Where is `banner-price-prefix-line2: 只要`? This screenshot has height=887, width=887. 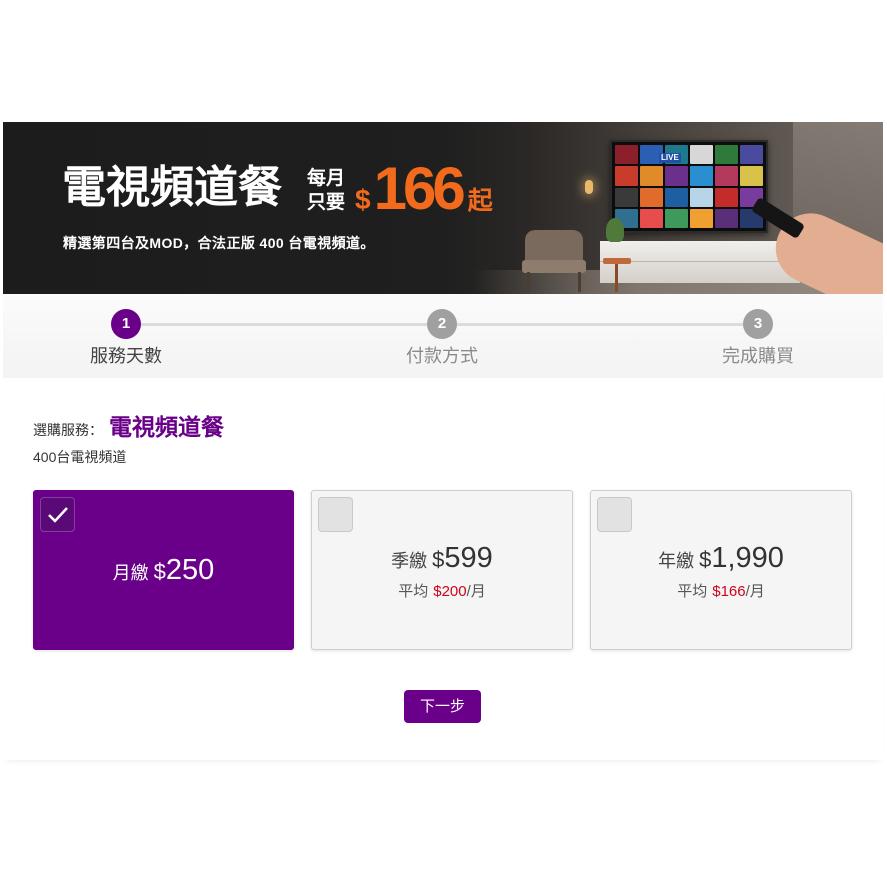
banner-price-prefix-line2: 只要 is located at coordinates (326, 202).